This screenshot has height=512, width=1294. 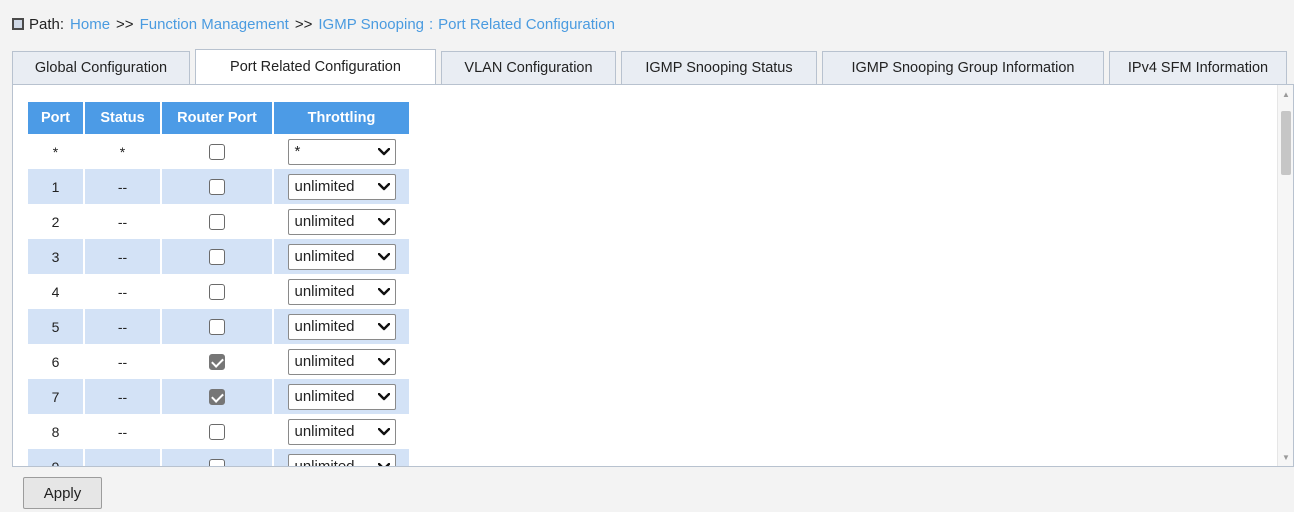 I want to click on scroll-down-arrow-icon: ▼, so click(x=1285, y=457).